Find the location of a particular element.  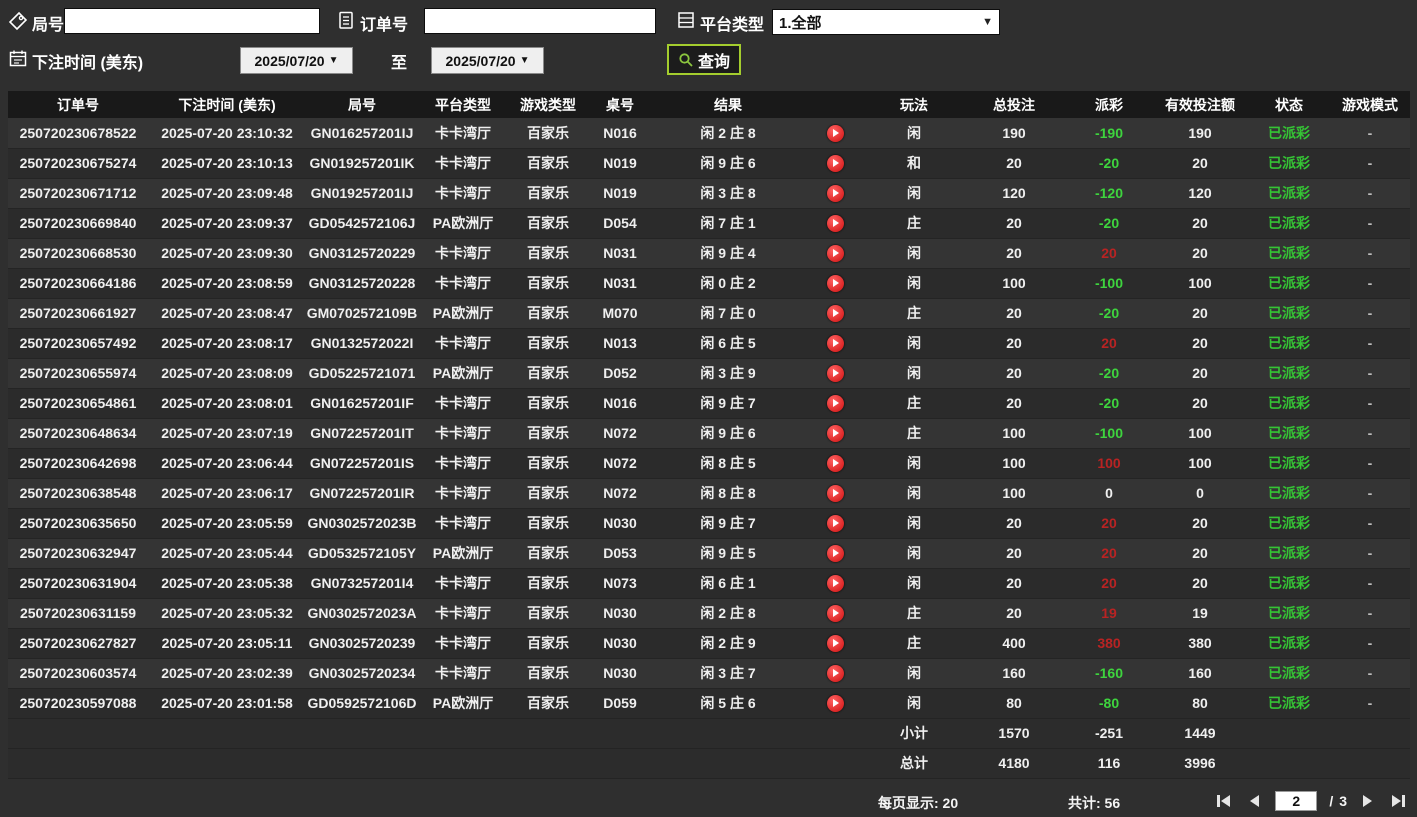

cell-round-id: GN016257201IF is located at coordinates (362, 403).